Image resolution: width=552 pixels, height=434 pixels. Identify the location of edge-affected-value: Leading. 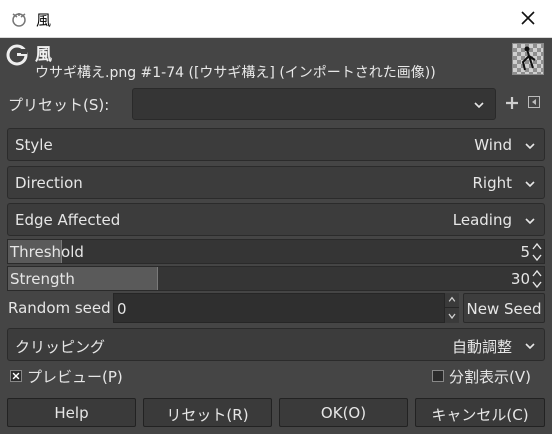
(482, 220).